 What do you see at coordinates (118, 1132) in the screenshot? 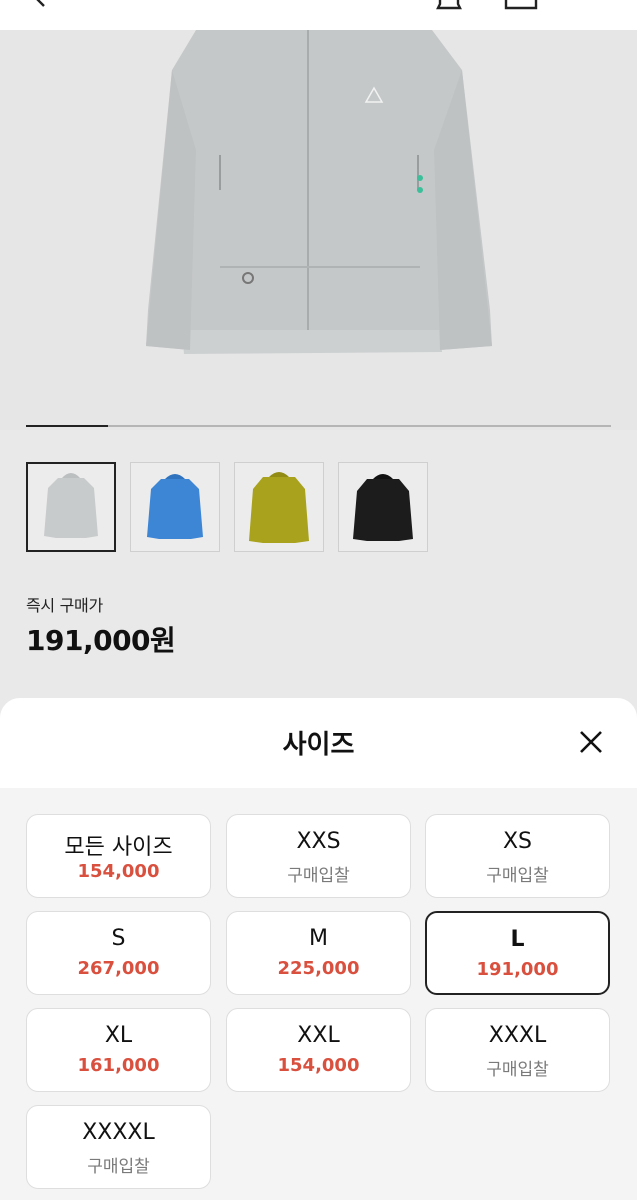
I see `size-name: XXXXL` at bounding box center [118, 1132].